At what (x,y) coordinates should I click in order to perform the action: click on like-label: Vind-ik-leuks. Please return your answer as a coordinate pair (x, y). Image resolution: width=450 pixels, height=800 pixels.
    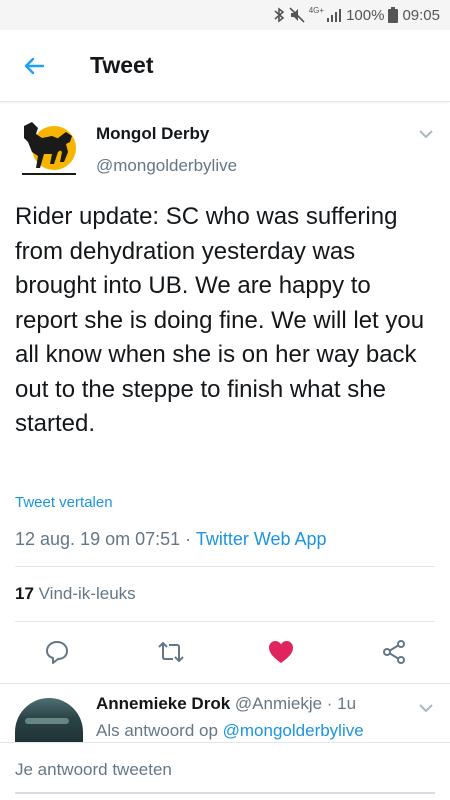
    Looking at the image, I should click on (84, 593).